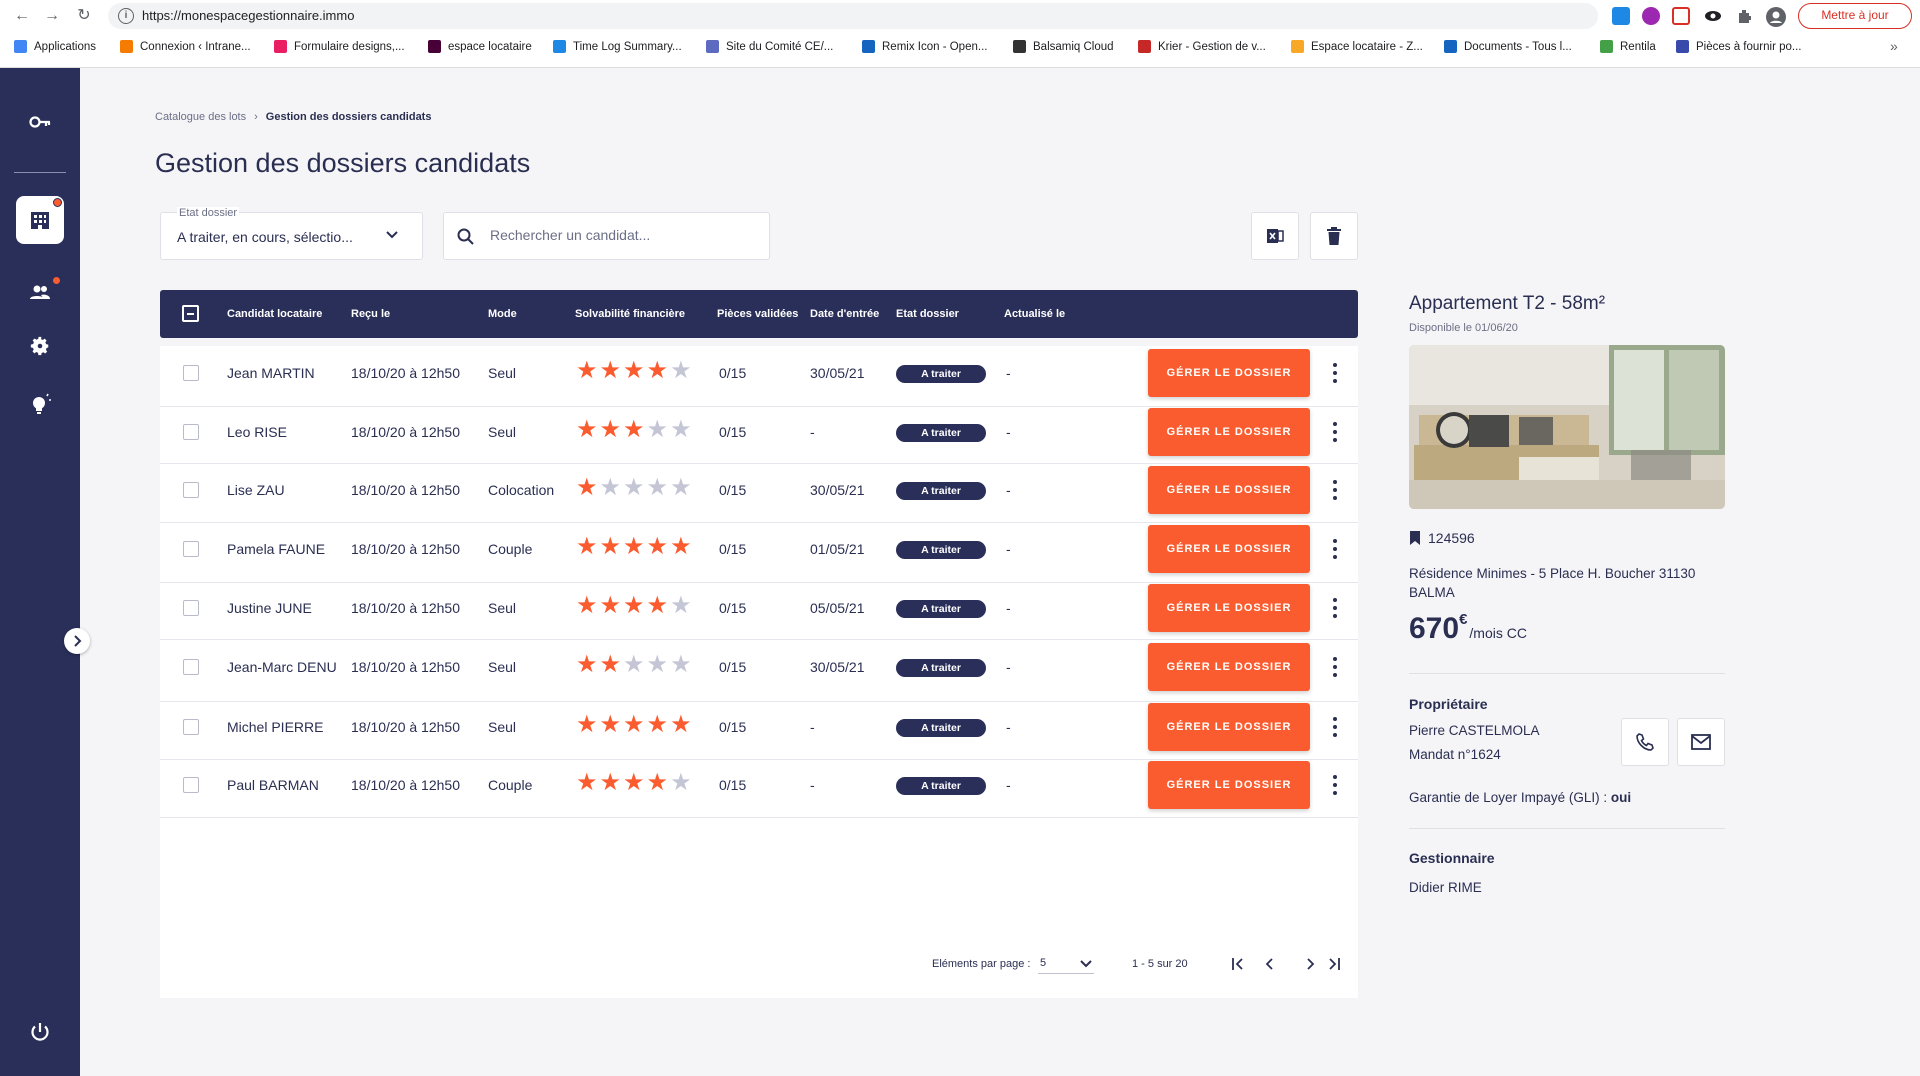 This screenshot has height=1076, width=1920. I want to click on search-input, so click(620, 235).